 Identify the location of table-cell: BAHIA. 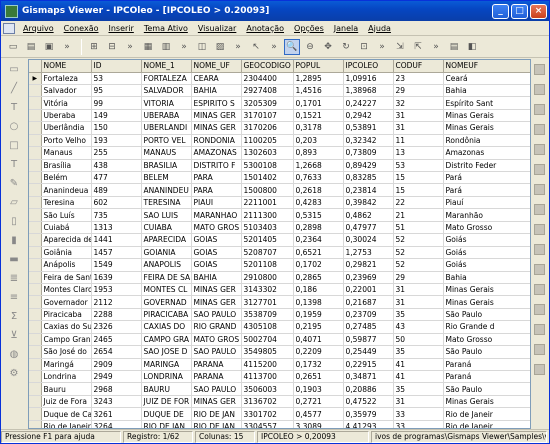
(216, 91).